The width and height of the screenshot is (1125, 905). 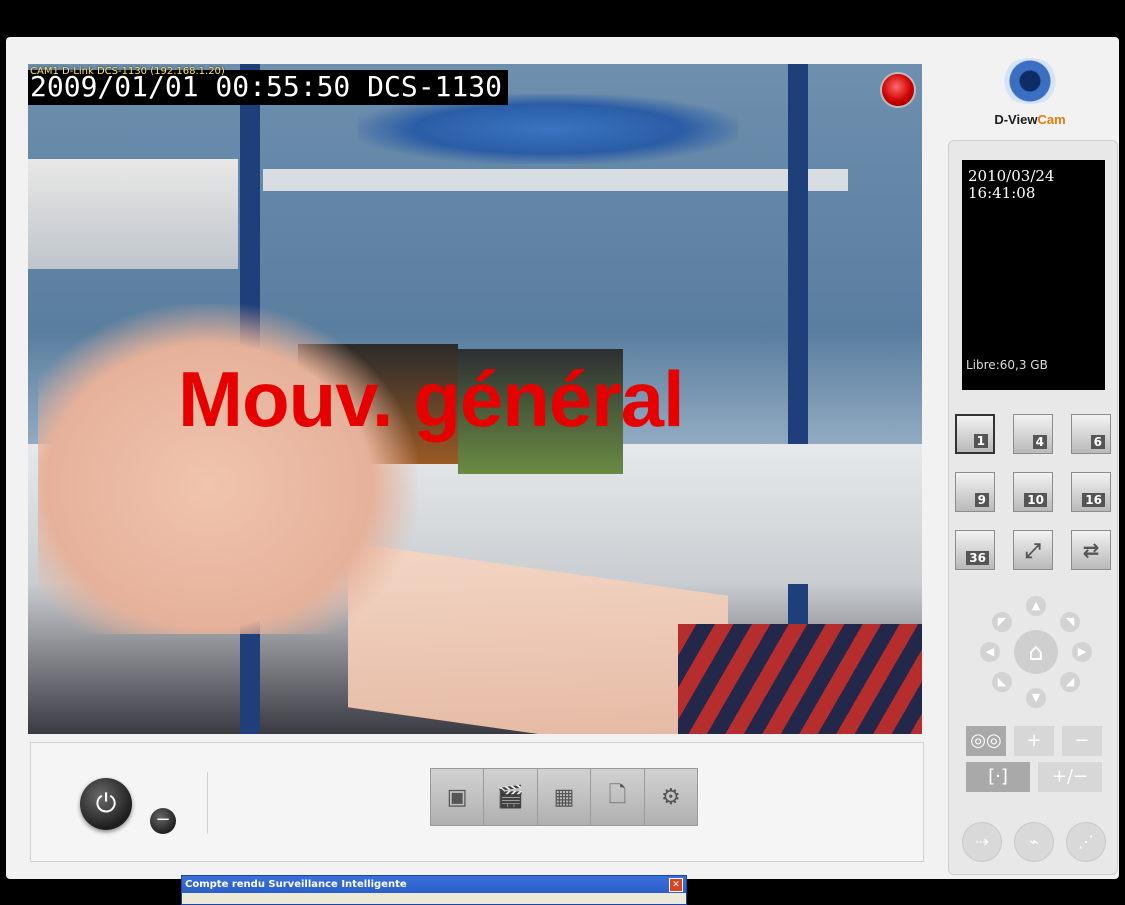 I want to click on sleeve, so click(x=800, y=679).